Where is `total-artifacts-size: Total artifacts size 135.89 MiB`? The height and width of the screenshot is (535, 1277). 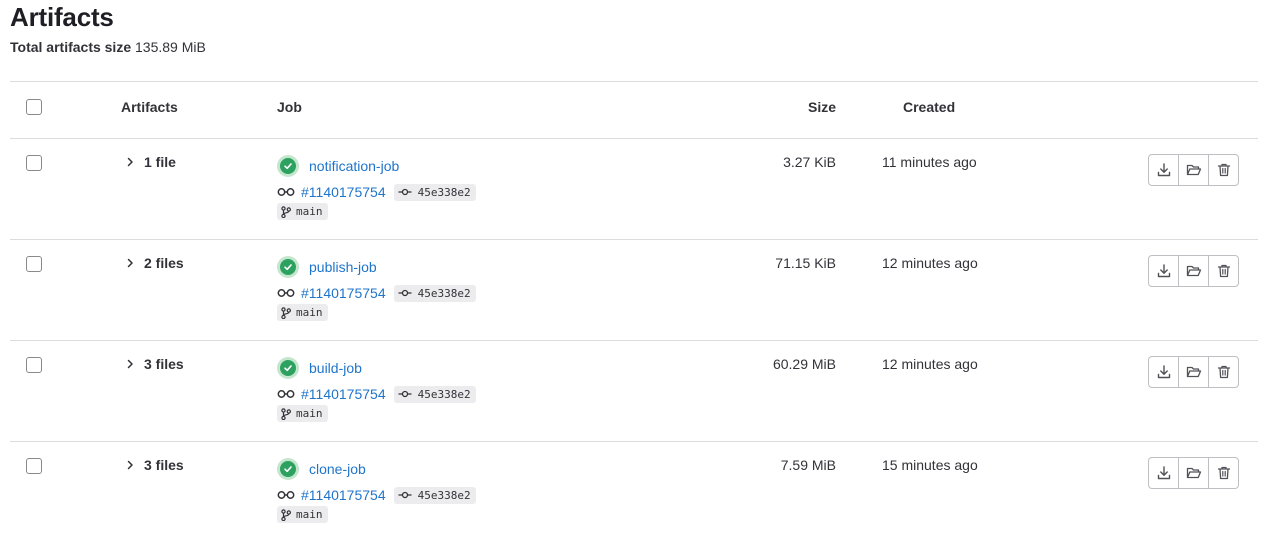 total-artifacts-size: Total artifacts size 135.89 MiB is located at coordinates (108, 47).